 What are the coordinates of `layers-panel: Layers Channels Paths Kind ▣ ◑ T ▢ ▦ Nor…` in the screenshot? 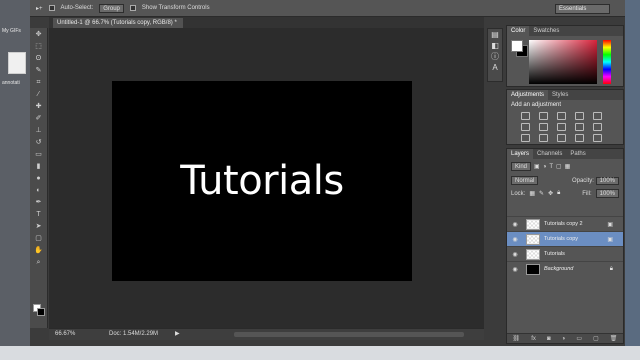 It's located at (565, 246).